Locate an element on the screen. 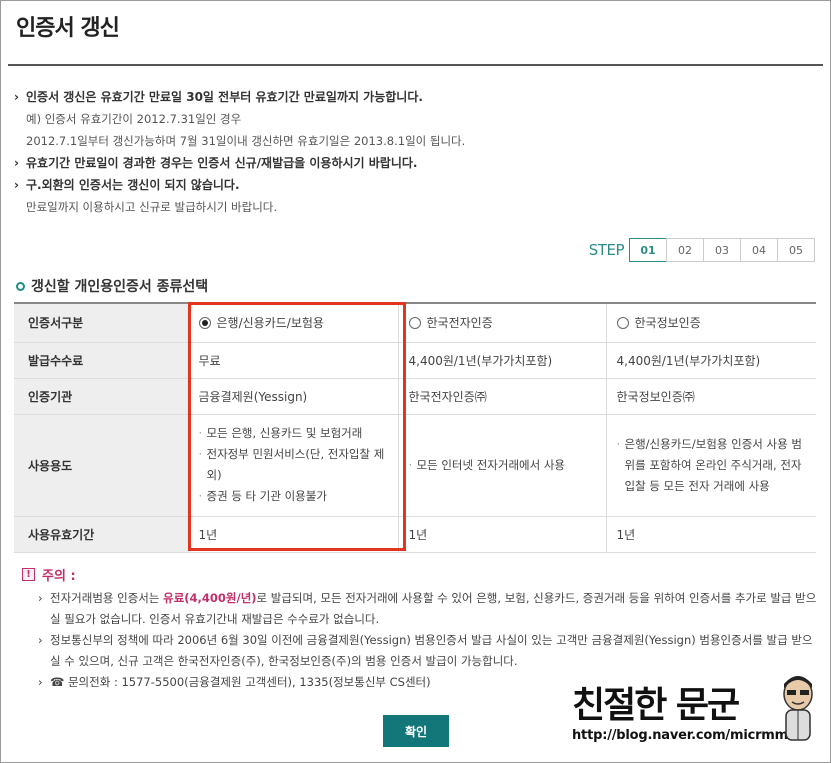 Image resolution: width=831 pixels, height=763 pixels. step-4: 04 is located at coordinates (759, 250).